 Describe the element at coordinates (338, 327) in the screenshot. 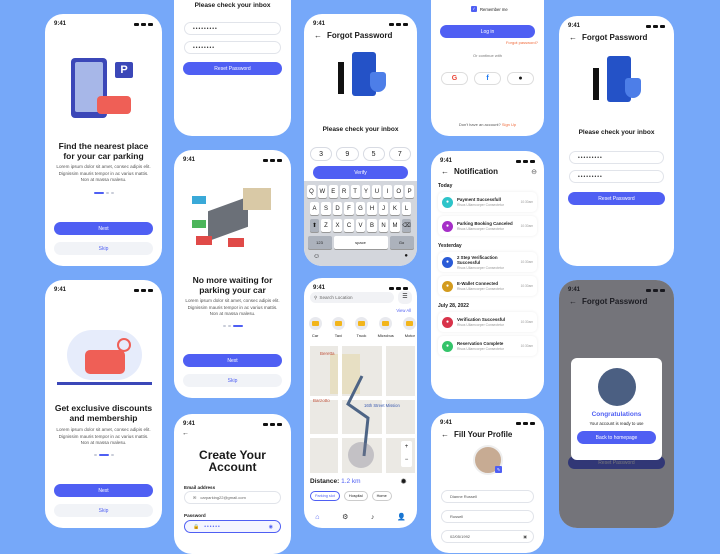

I see `vehicle-taxi: Taxi` at that location.